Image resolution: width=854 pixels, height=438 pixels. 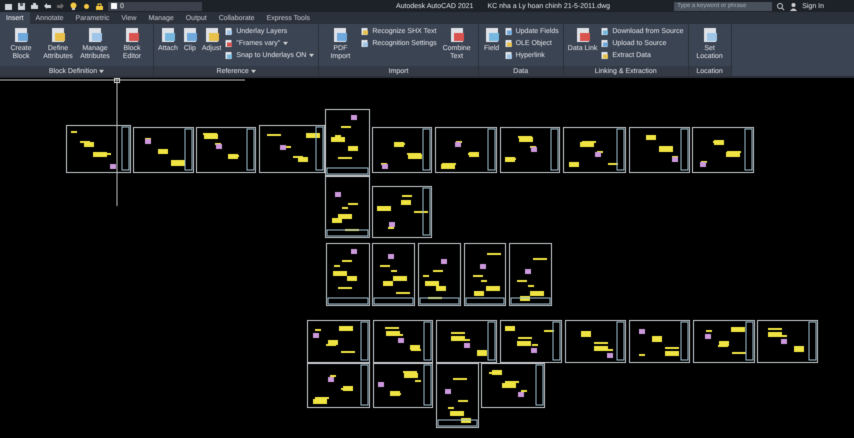 I want to click on search-icon, so click(x=781, y=6).